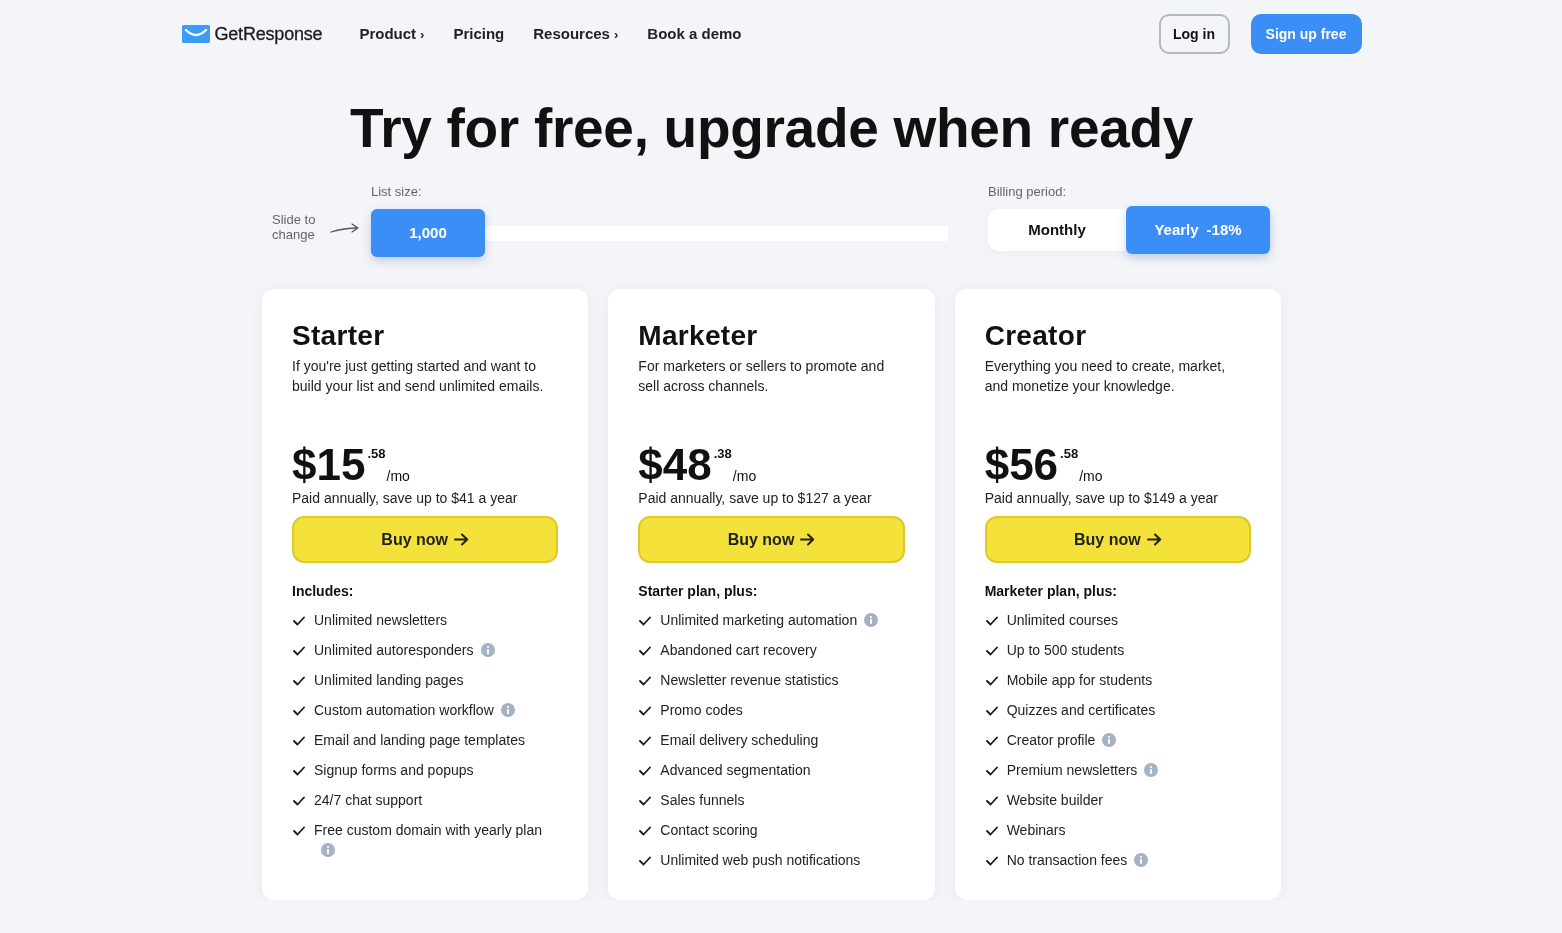 Image resolution: width=1562 pixels, height=933 pixels. Describe the element at coordinates (1062, 620) in the screenshot. I see `feature-text: Unlimited courses` at that location.